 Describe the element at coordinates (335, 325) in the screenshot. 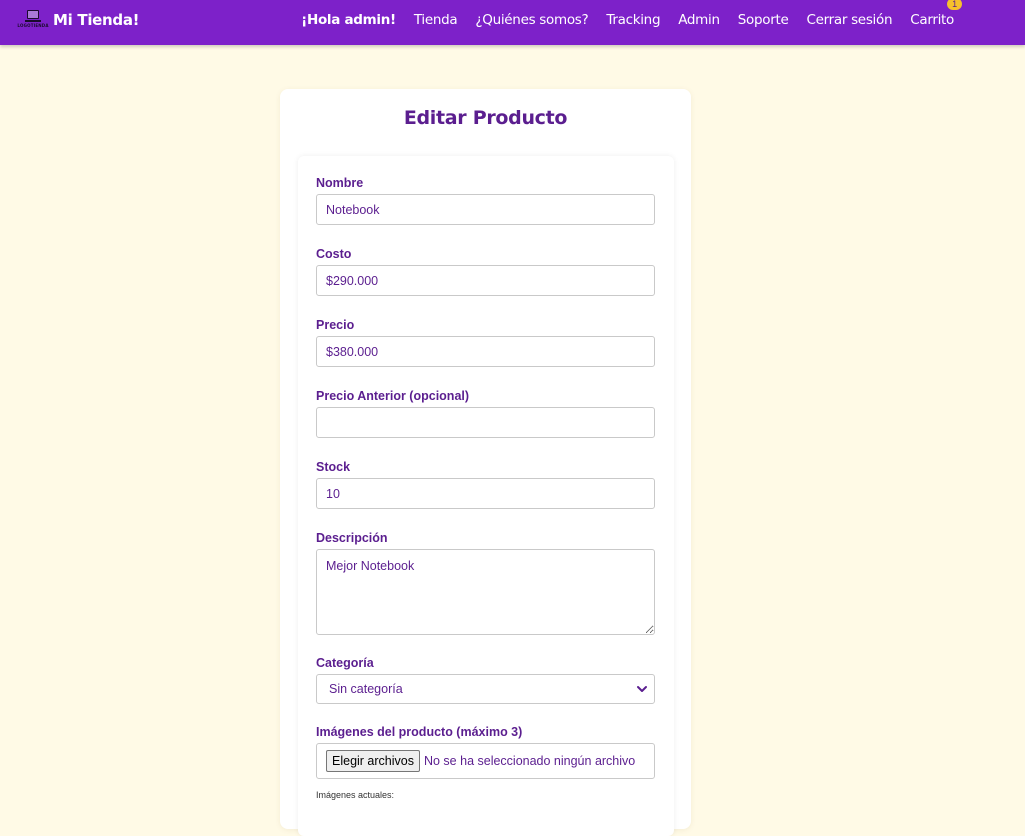

I see `label-precio: Precio` at that location.